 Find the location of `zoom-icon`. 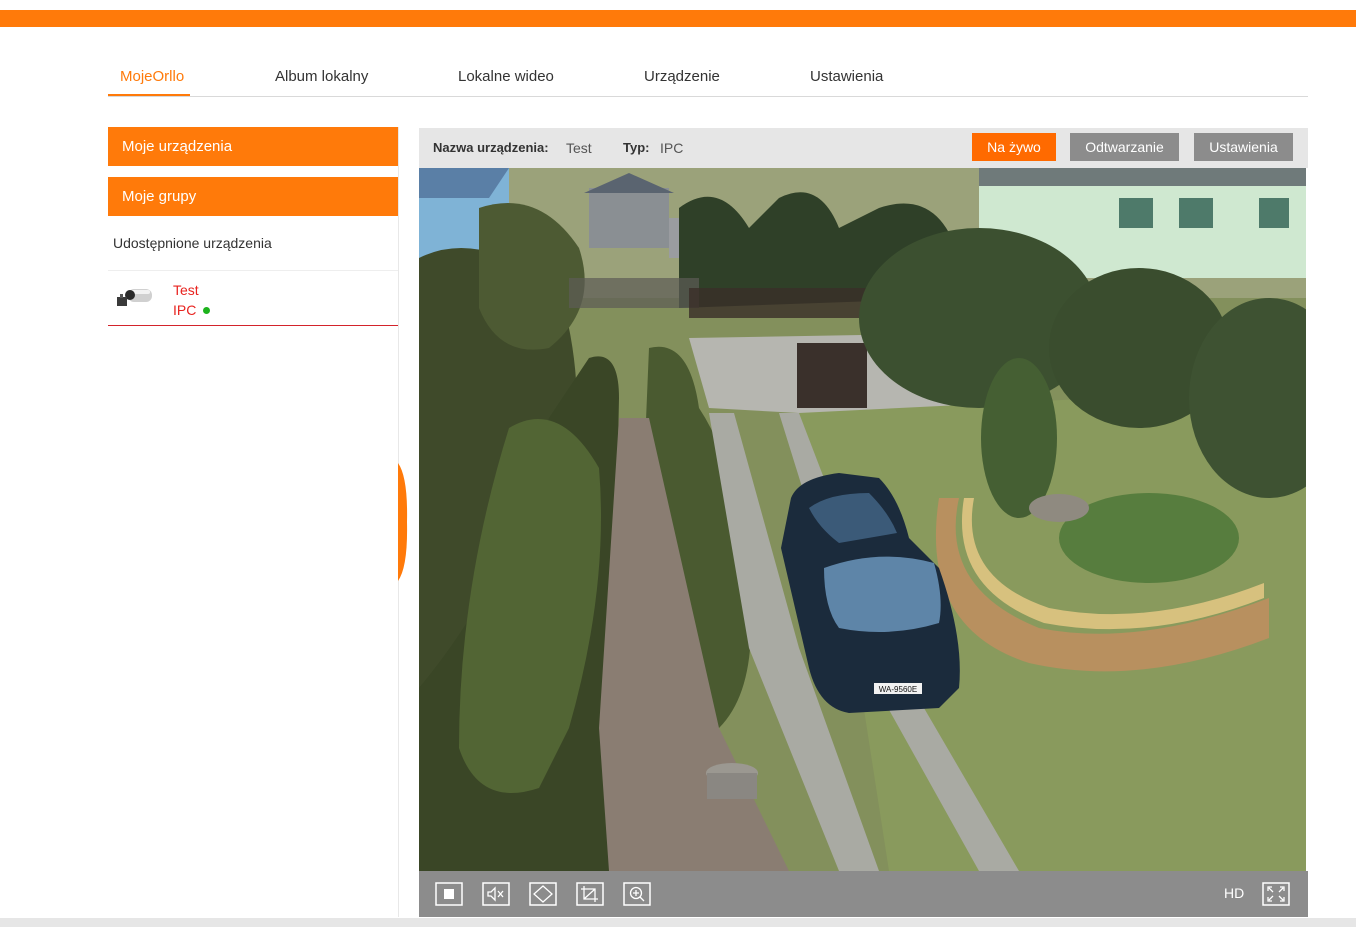

zoom-icon is located at coordinates (637, 894).